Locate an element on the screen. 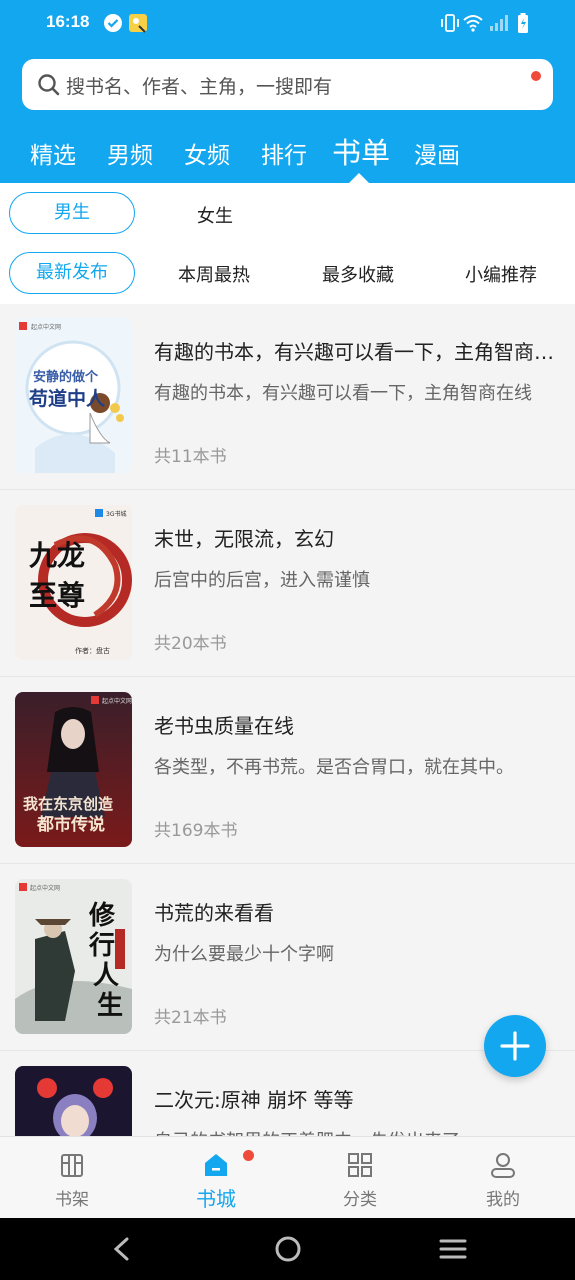 Image resolution: width=575 pixels, height=1280 pixels. booklist-item: 起点中文网 修 行 人 生 书荒的来看看 为什么要最少十个字啊 共21本书 is located at coordinates (287, 958).